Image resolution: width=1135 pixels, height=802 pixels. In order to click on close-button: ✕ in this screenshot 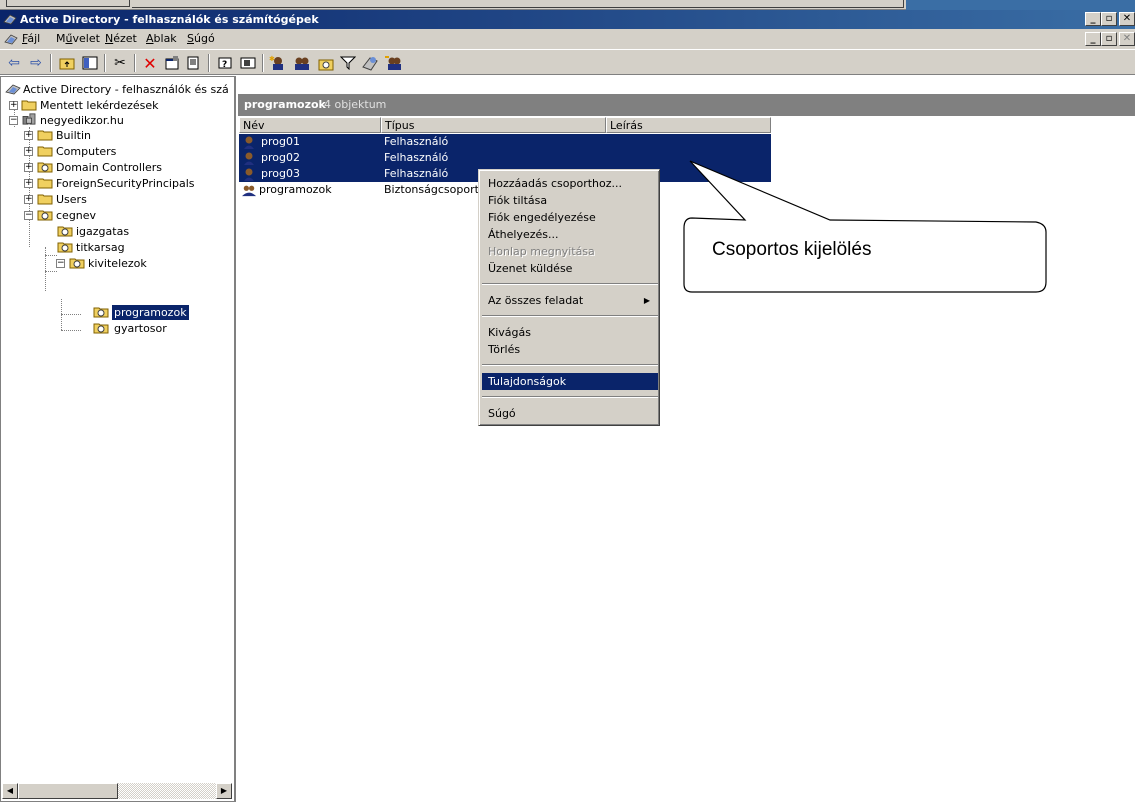, I will do `click(1127, 19)`.